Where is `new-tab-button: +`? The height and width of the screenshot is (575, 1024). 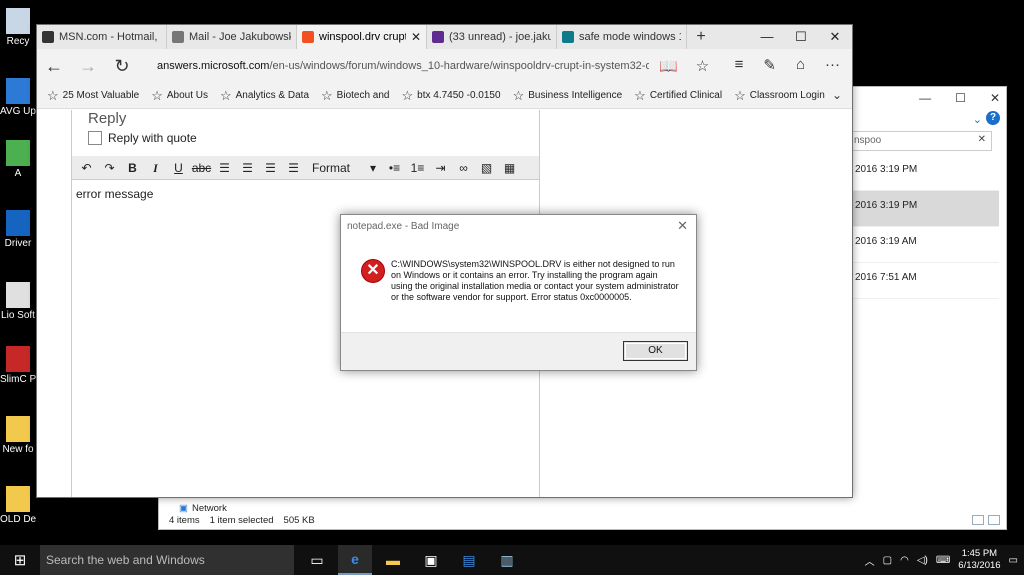 new-tab-button: + is located at coordinates (701, 37).